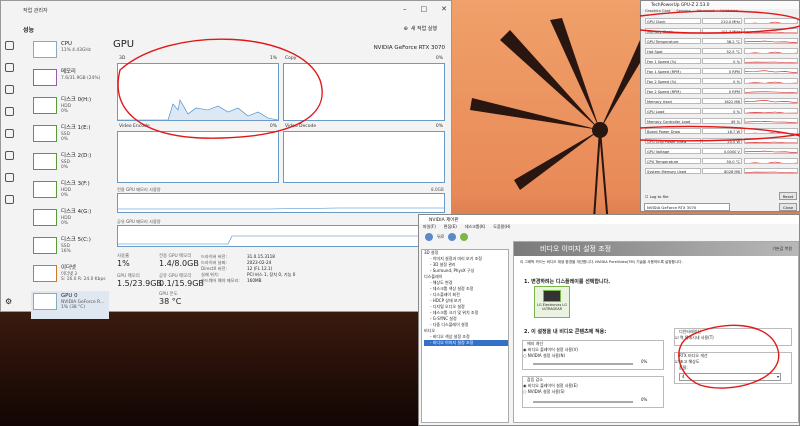  I want to click on display-thumbnail: LG Electronics LG ULTRAGEAR, so click(552, 302).